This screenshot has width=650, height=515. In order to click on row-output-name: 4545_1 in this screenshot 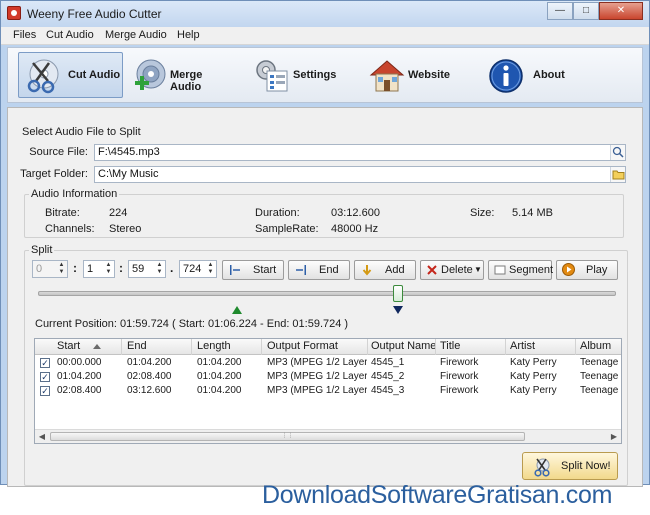, I will do `click(388, 362)`.